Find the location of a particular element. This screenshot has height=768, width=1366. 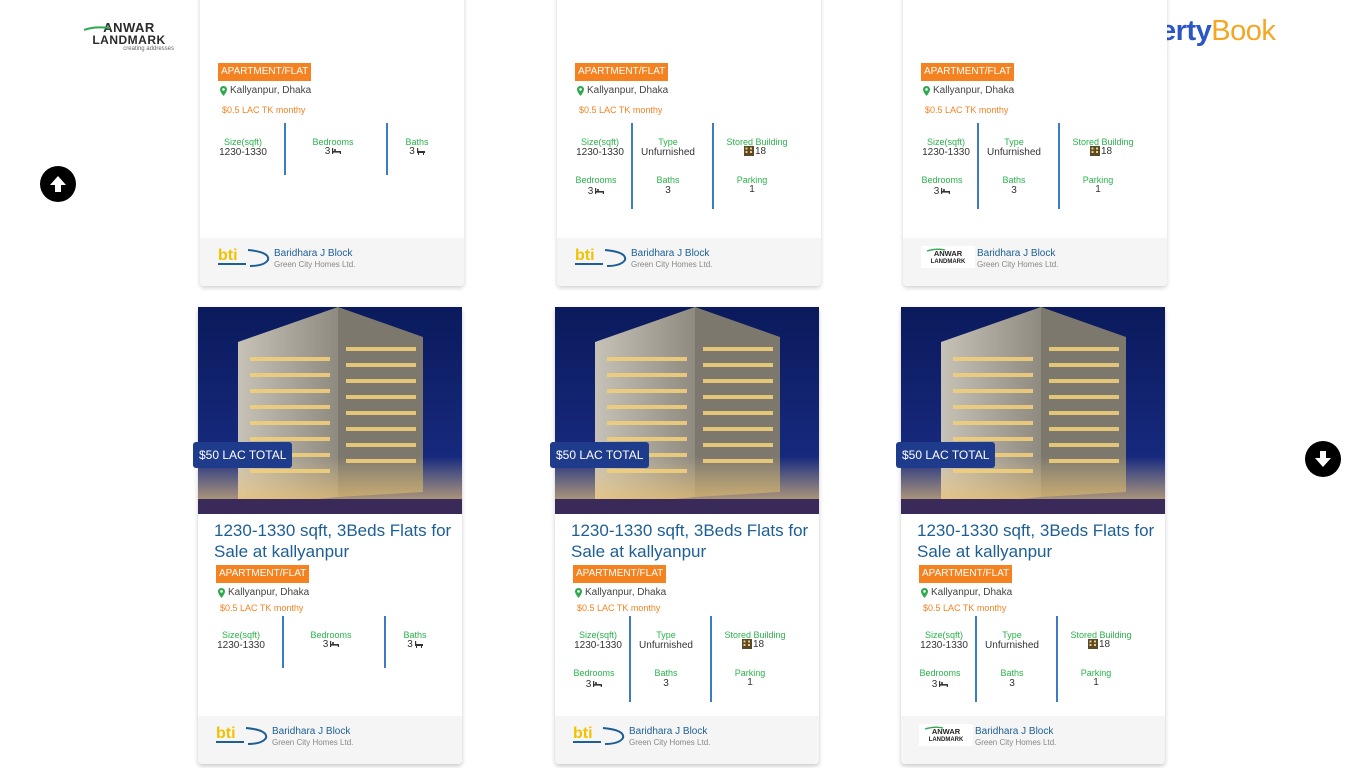

scroll-down-button is located at coordinates (1323, 459).